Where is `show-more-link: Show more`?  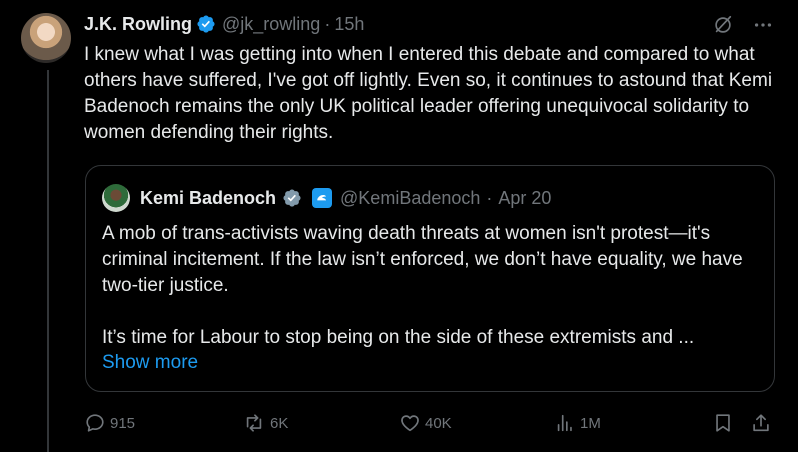 show-more-link: Show more is located at coordinates (150, 363).